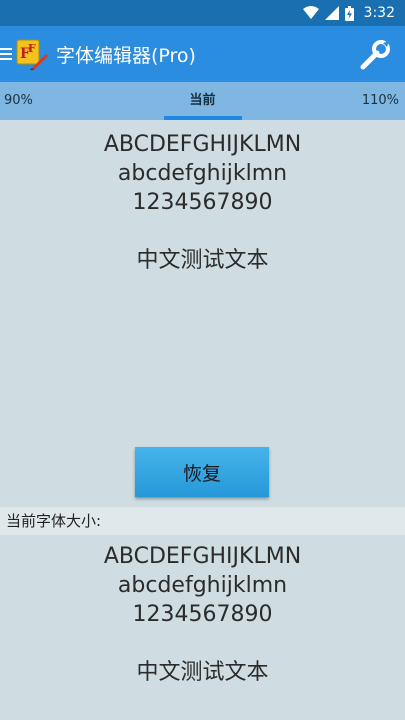  Describe the element at coordinates (331, 13) in the screenshot. I see `signal-icon` at that location.